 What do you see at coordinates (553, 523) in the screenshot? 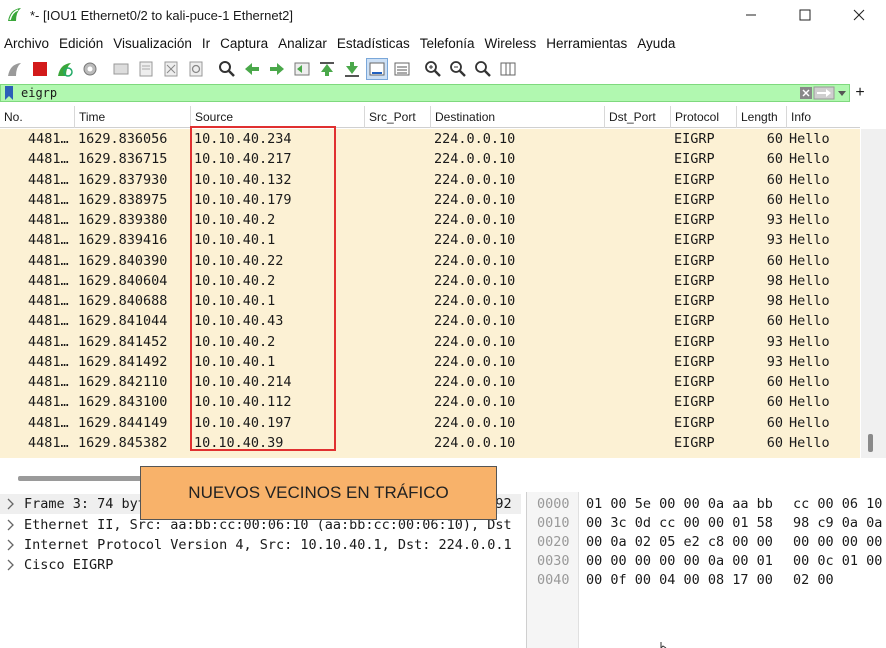
I see `bytes-offset: 0010` at bounding box center [553, 523].